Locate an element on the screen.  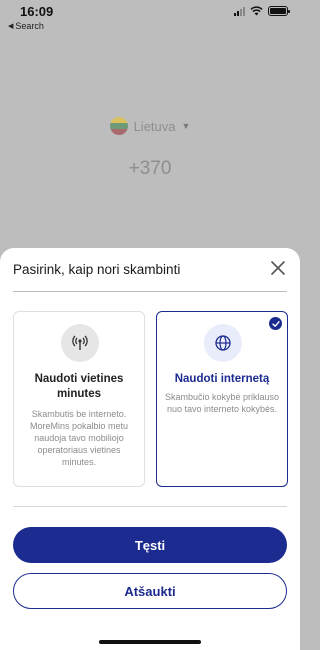
sheet-title: Pasirink, kaip nori skambinti is located at coordinates (97, 269).